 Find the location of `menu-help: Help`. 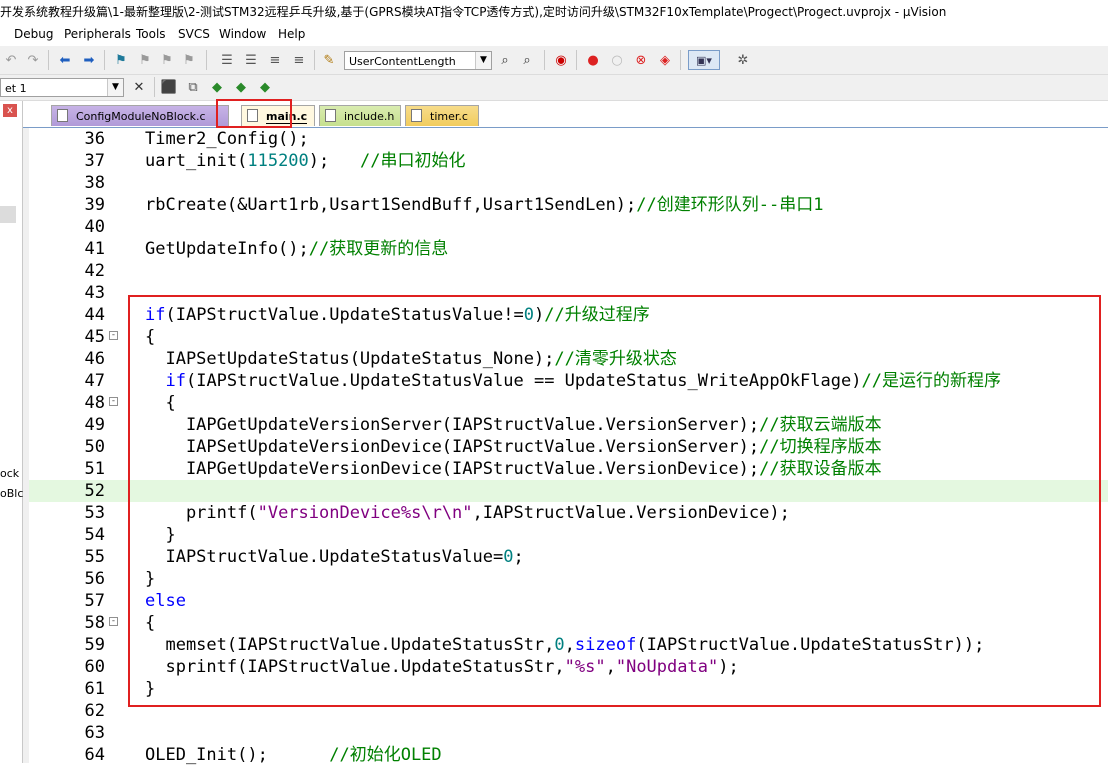

menu-help: Help is located at coordinates (291, 34).